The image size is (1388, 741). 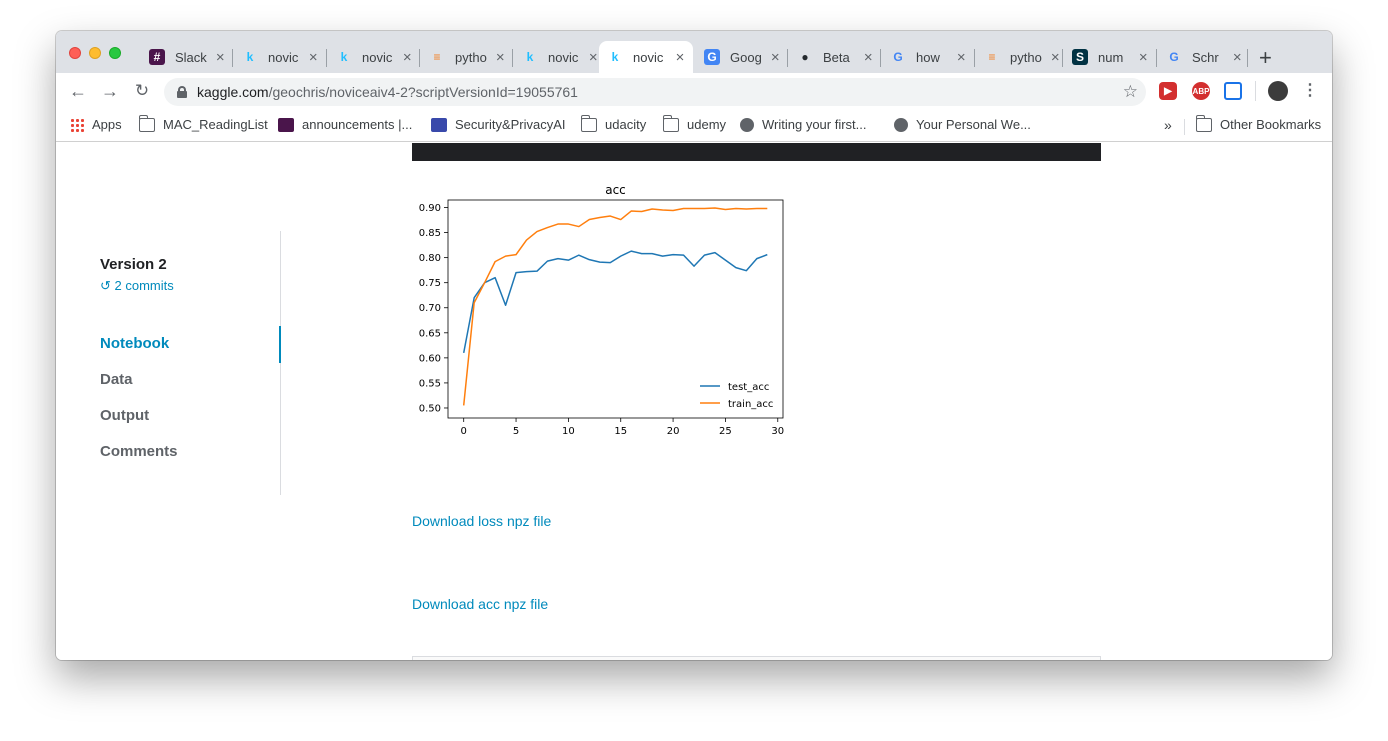 What do you see at coordinates (480, 604) in the screenshot?
I see `download-acc-link: Download acc npz file` at bounding box center [480, 604].